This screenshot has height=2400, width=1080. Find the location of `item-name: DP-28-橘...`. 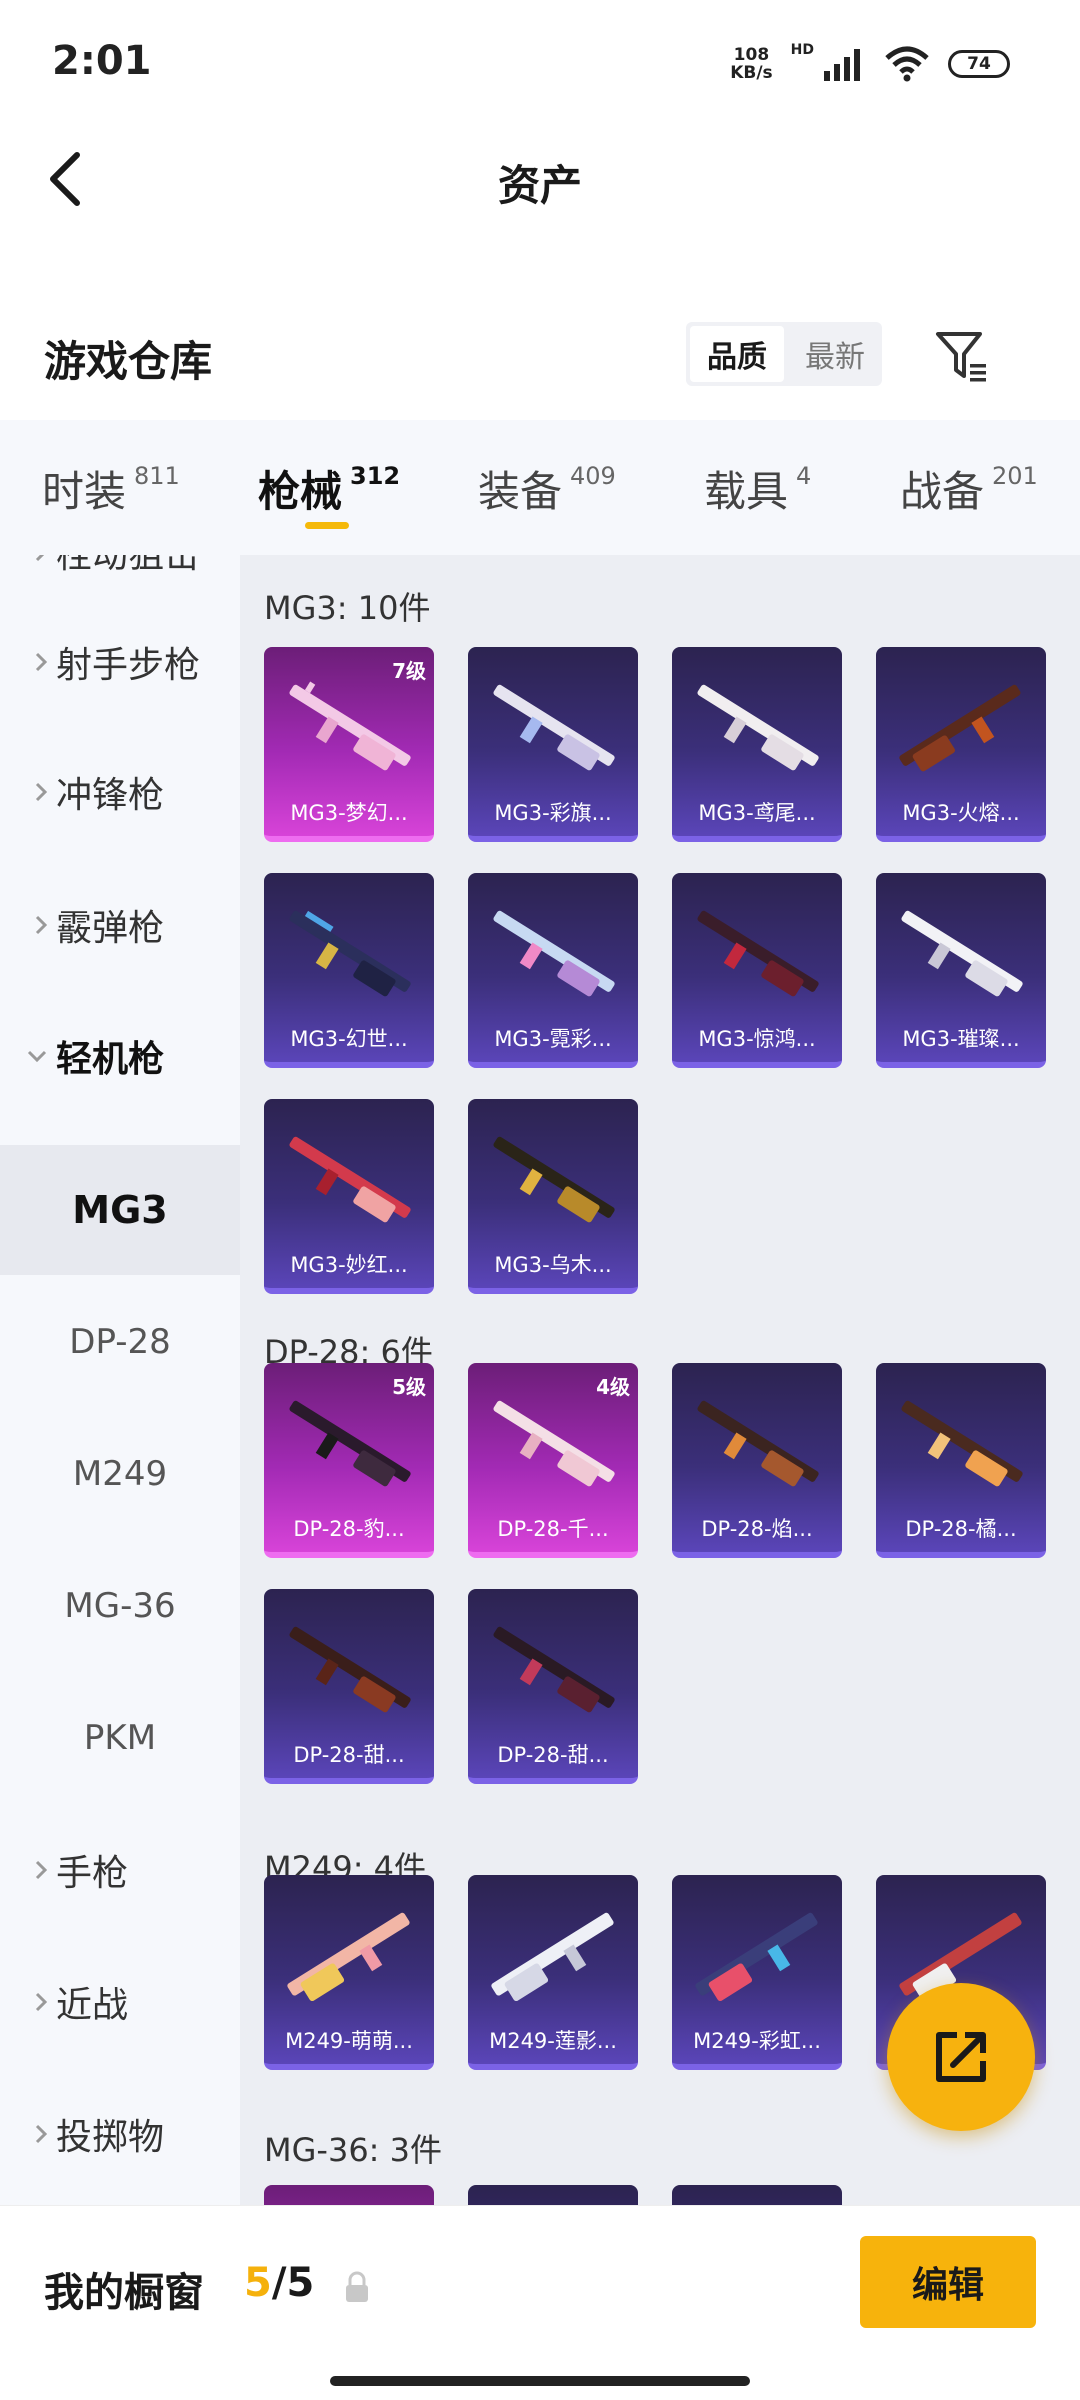

item-name: DP-28-橘... is located at coordinates (961, 1529).